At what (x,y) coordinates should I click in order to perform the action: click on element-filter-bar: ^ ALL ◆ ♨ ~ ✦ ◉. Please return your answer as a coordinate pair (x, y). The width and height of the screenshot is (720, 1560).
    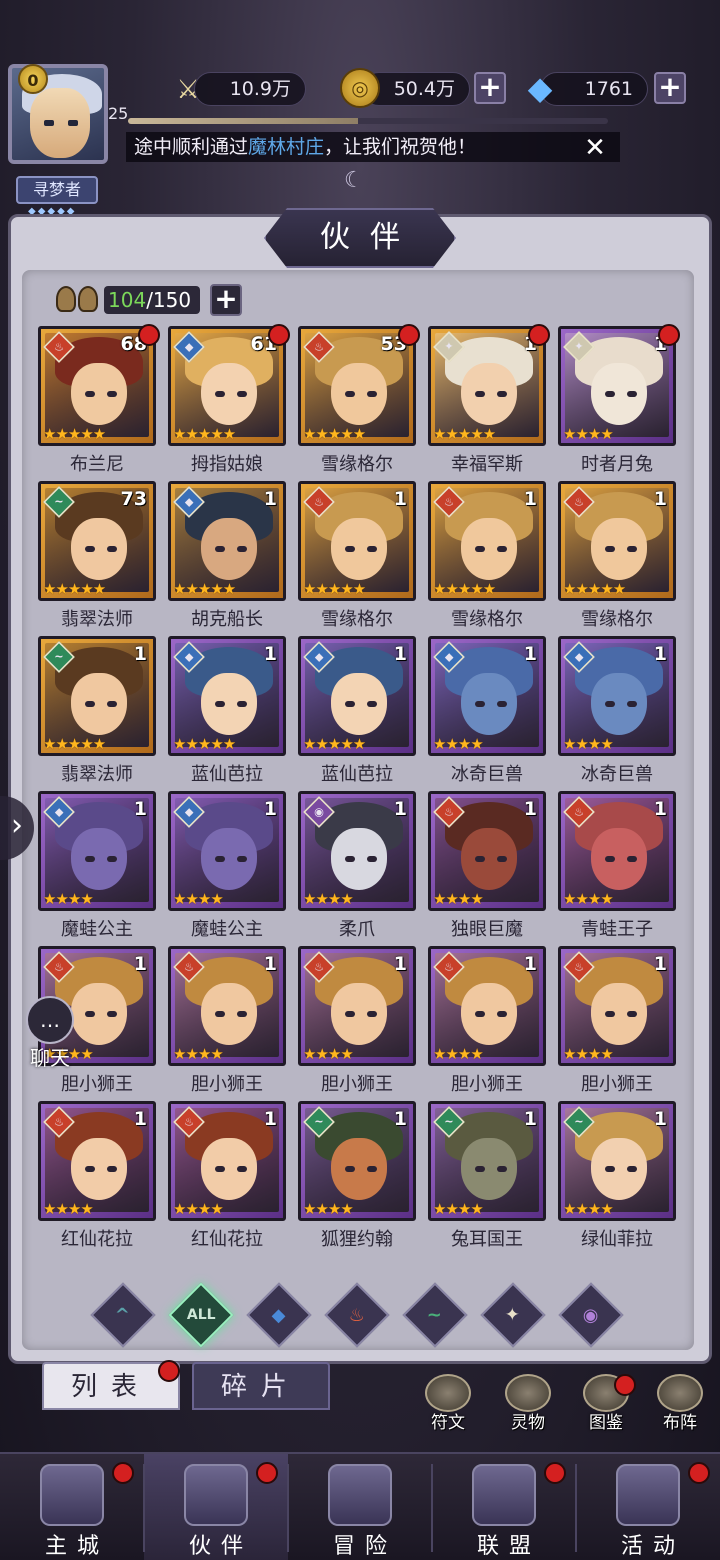
    Looking at the image, I should click on (364, 1317).